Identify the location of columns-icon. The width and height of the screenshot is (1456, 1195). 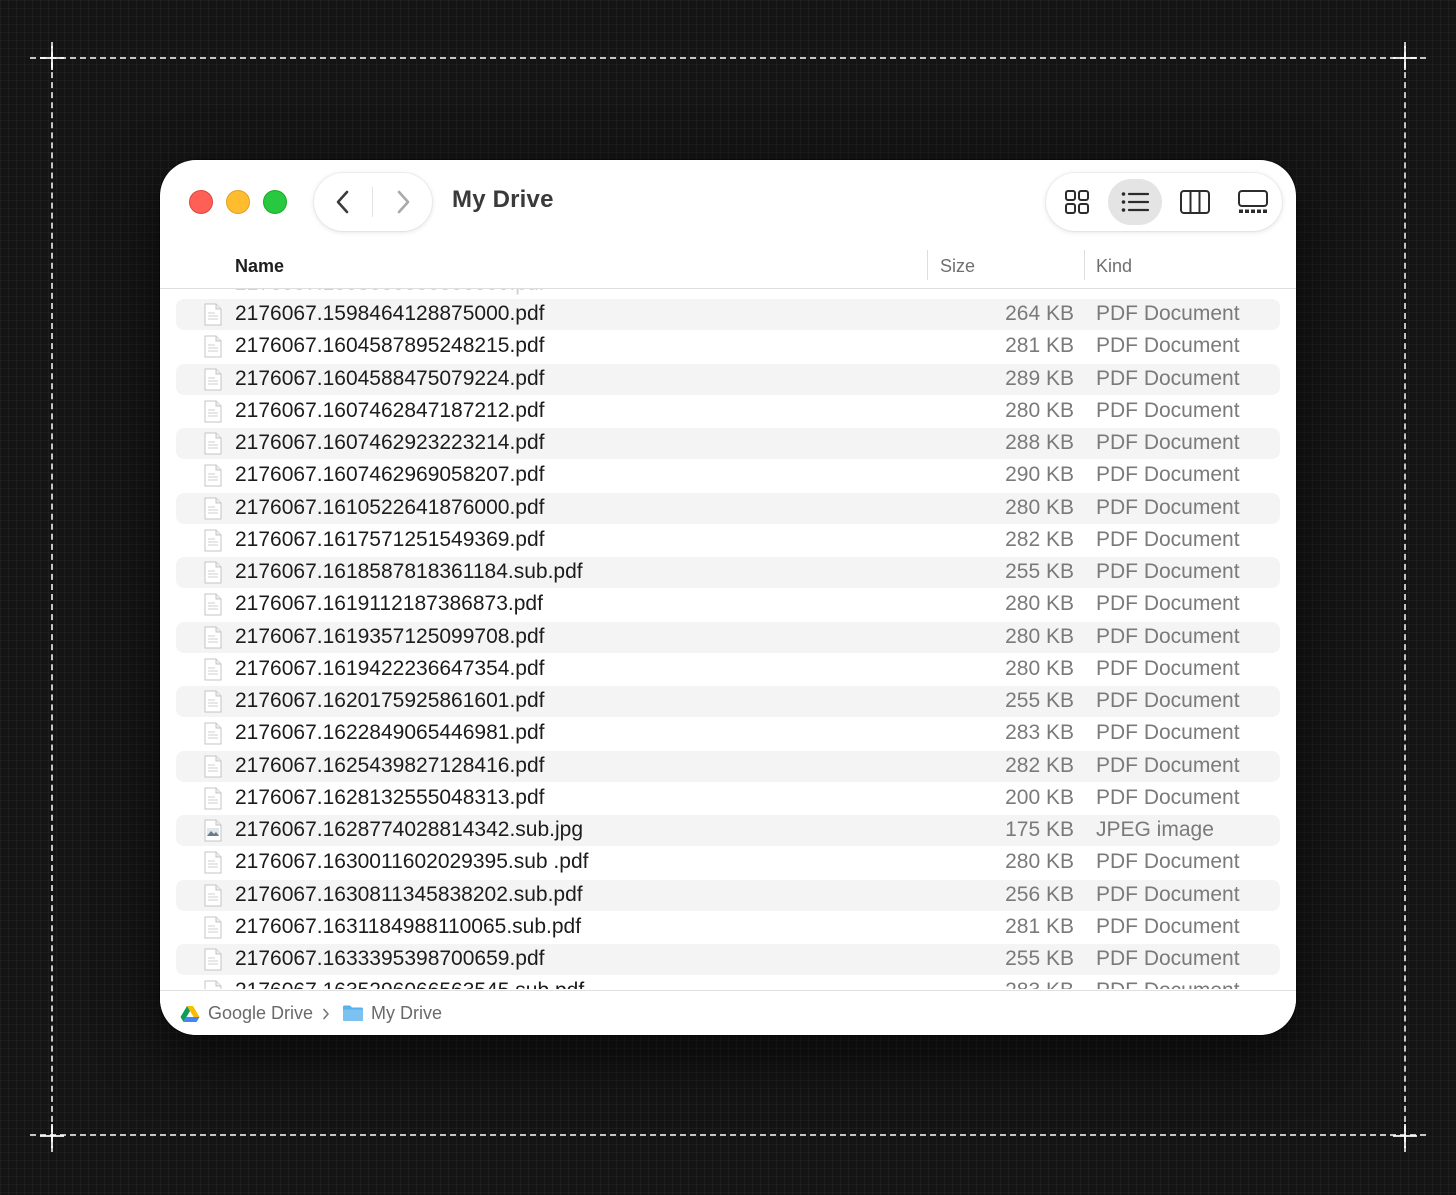
(1195, 202).